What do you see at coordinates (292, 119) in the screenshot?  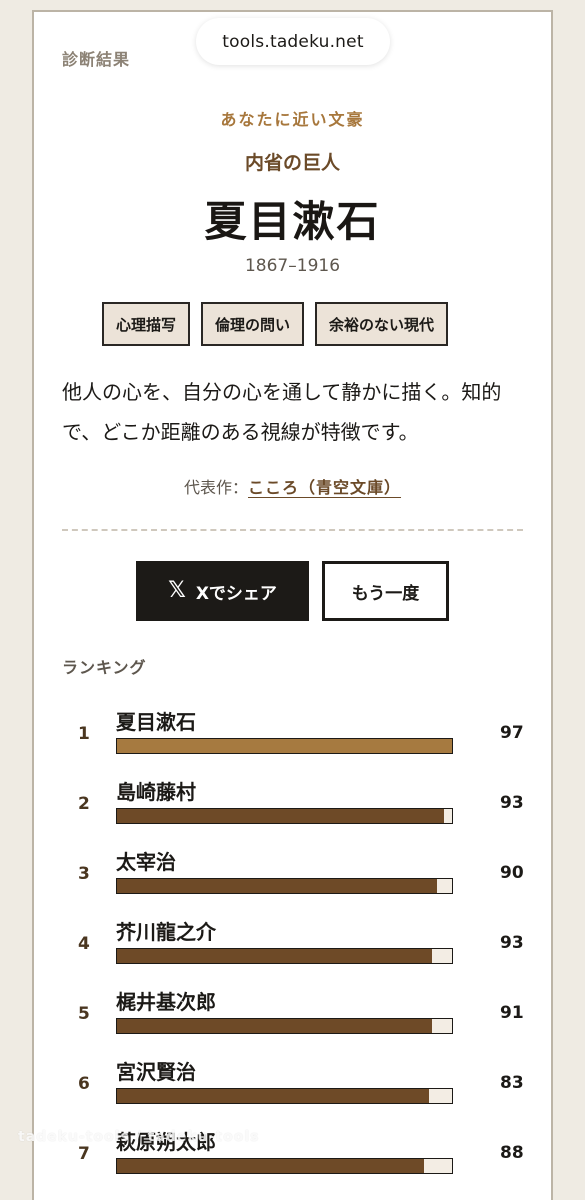 I see `result-eyebrow: あなたに近い文豪` at bounding box center [292, 119].